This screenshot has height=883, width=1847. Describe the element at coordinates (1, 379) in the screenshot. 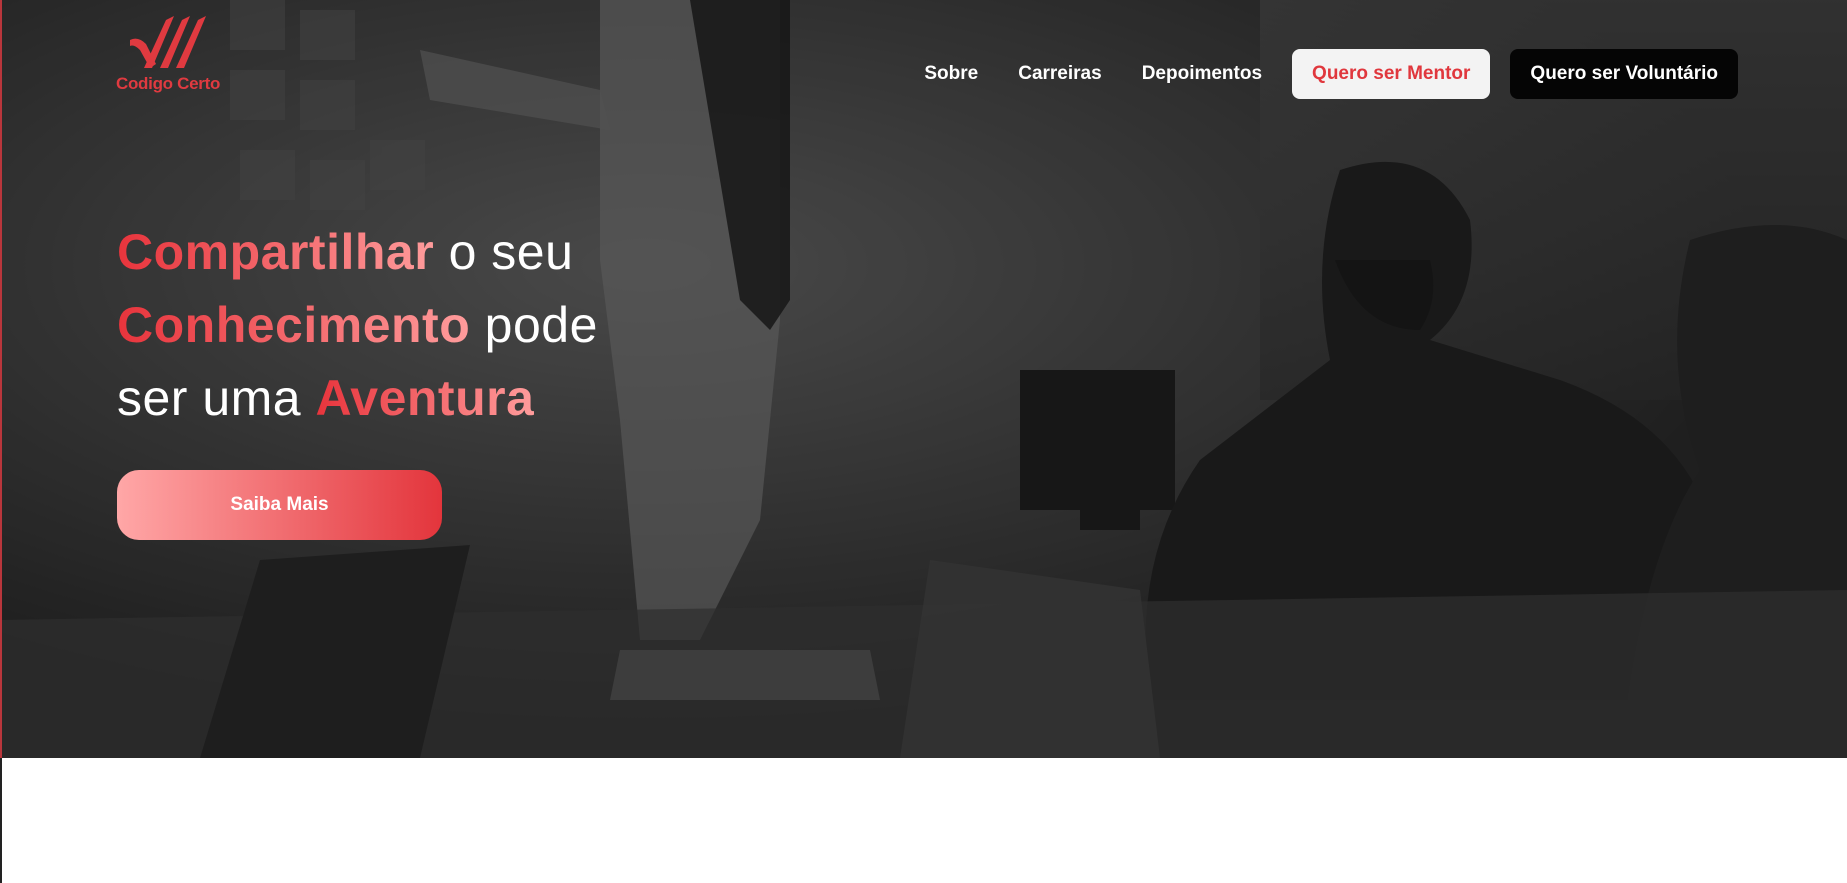

I see `hero-left-accent-line` at that location.